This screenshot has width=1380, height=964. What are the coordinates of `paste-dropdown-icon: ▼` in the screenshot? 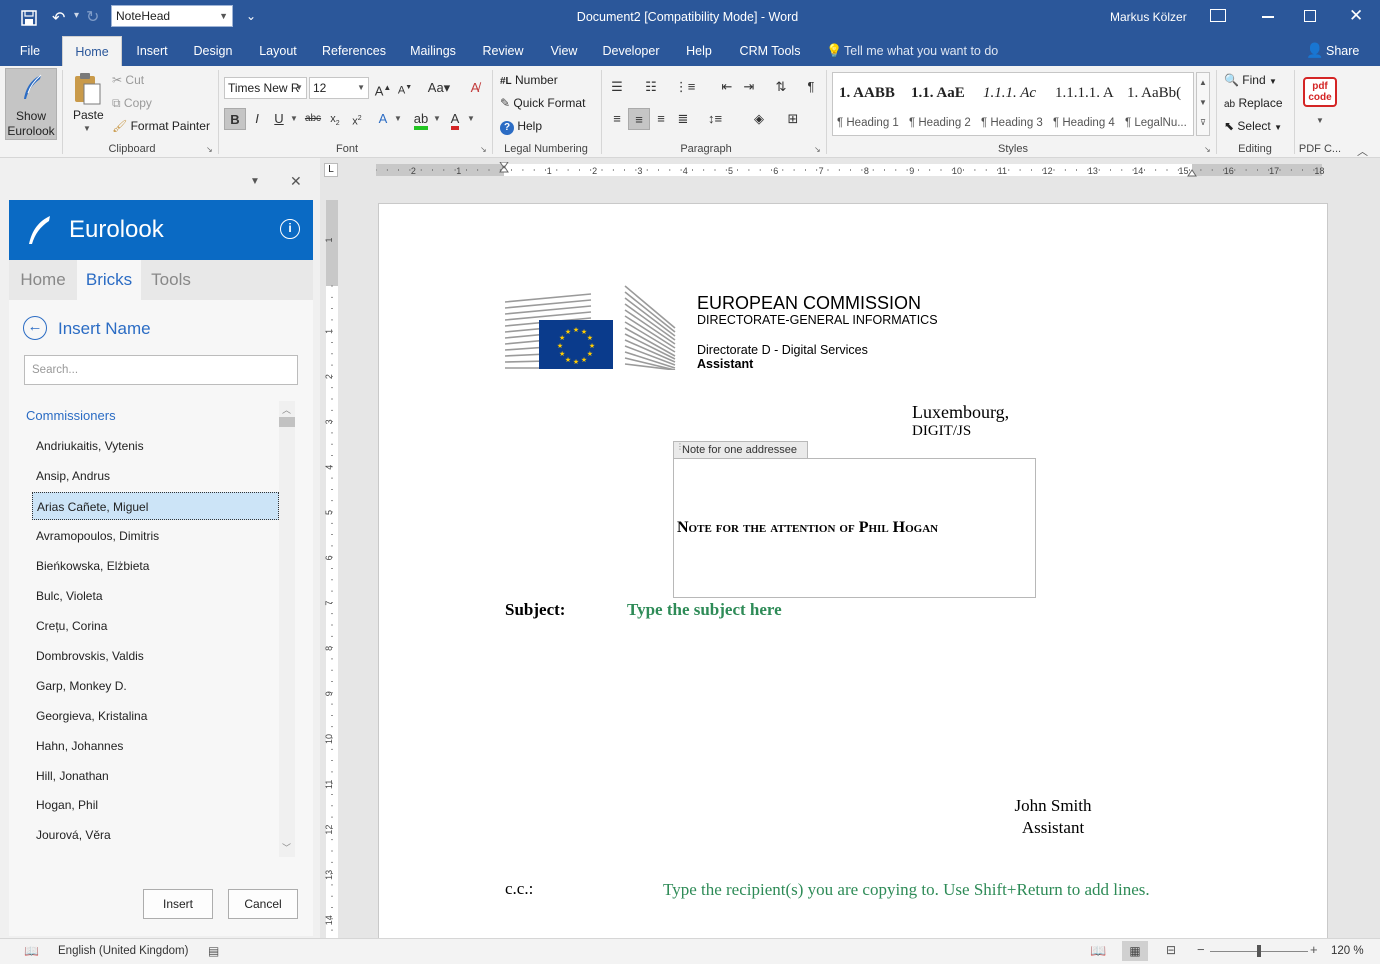 It's located at (87, 128).